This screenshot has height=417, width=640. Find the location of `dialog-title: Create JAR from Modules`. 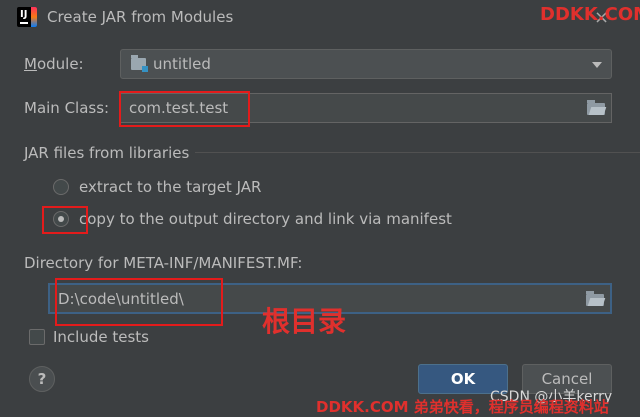

dialog-title: Create JAR from Modules is located at coordinates (140, 17).